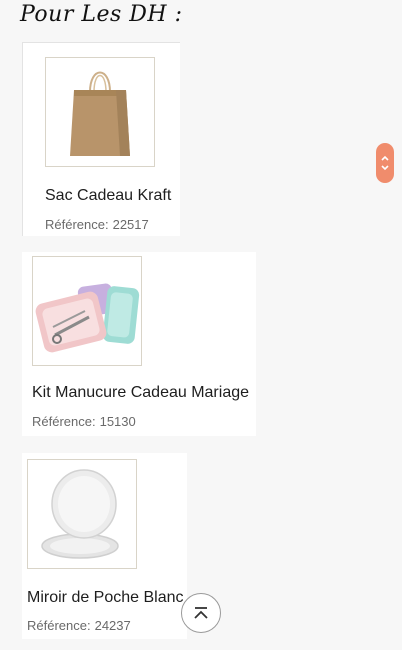  Describe the element at coordinates (385, 168) in the screenshot. I see `chevron-down-icon` at that location.